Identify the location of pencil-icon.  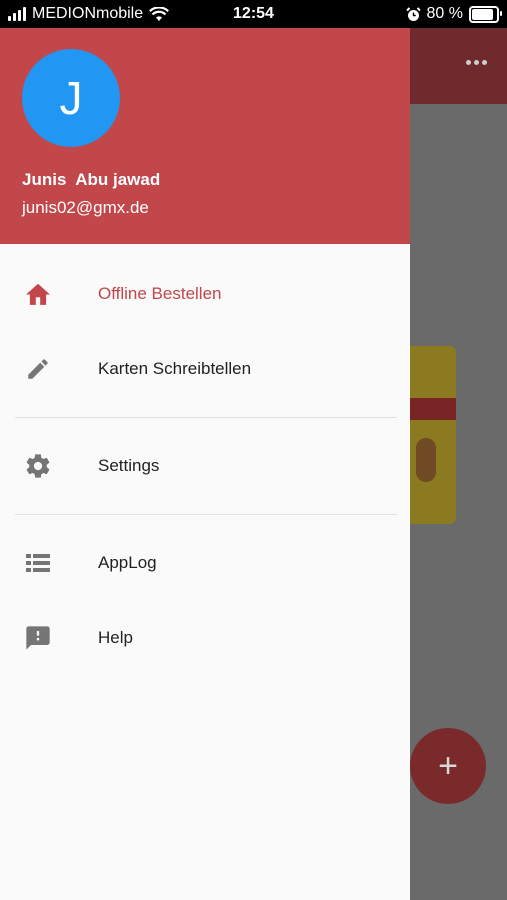
(38, 369).